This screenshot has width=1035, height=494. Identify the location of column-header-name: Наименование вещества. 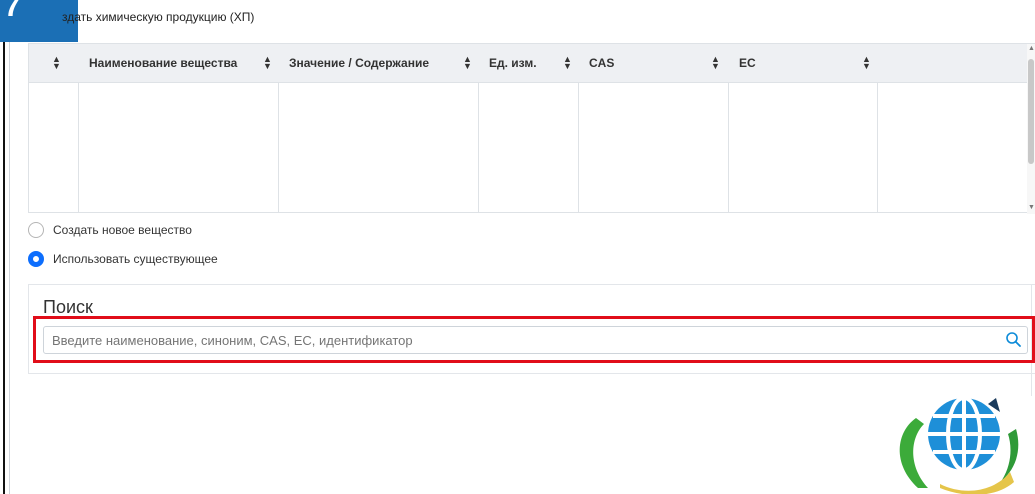
(179, 63).